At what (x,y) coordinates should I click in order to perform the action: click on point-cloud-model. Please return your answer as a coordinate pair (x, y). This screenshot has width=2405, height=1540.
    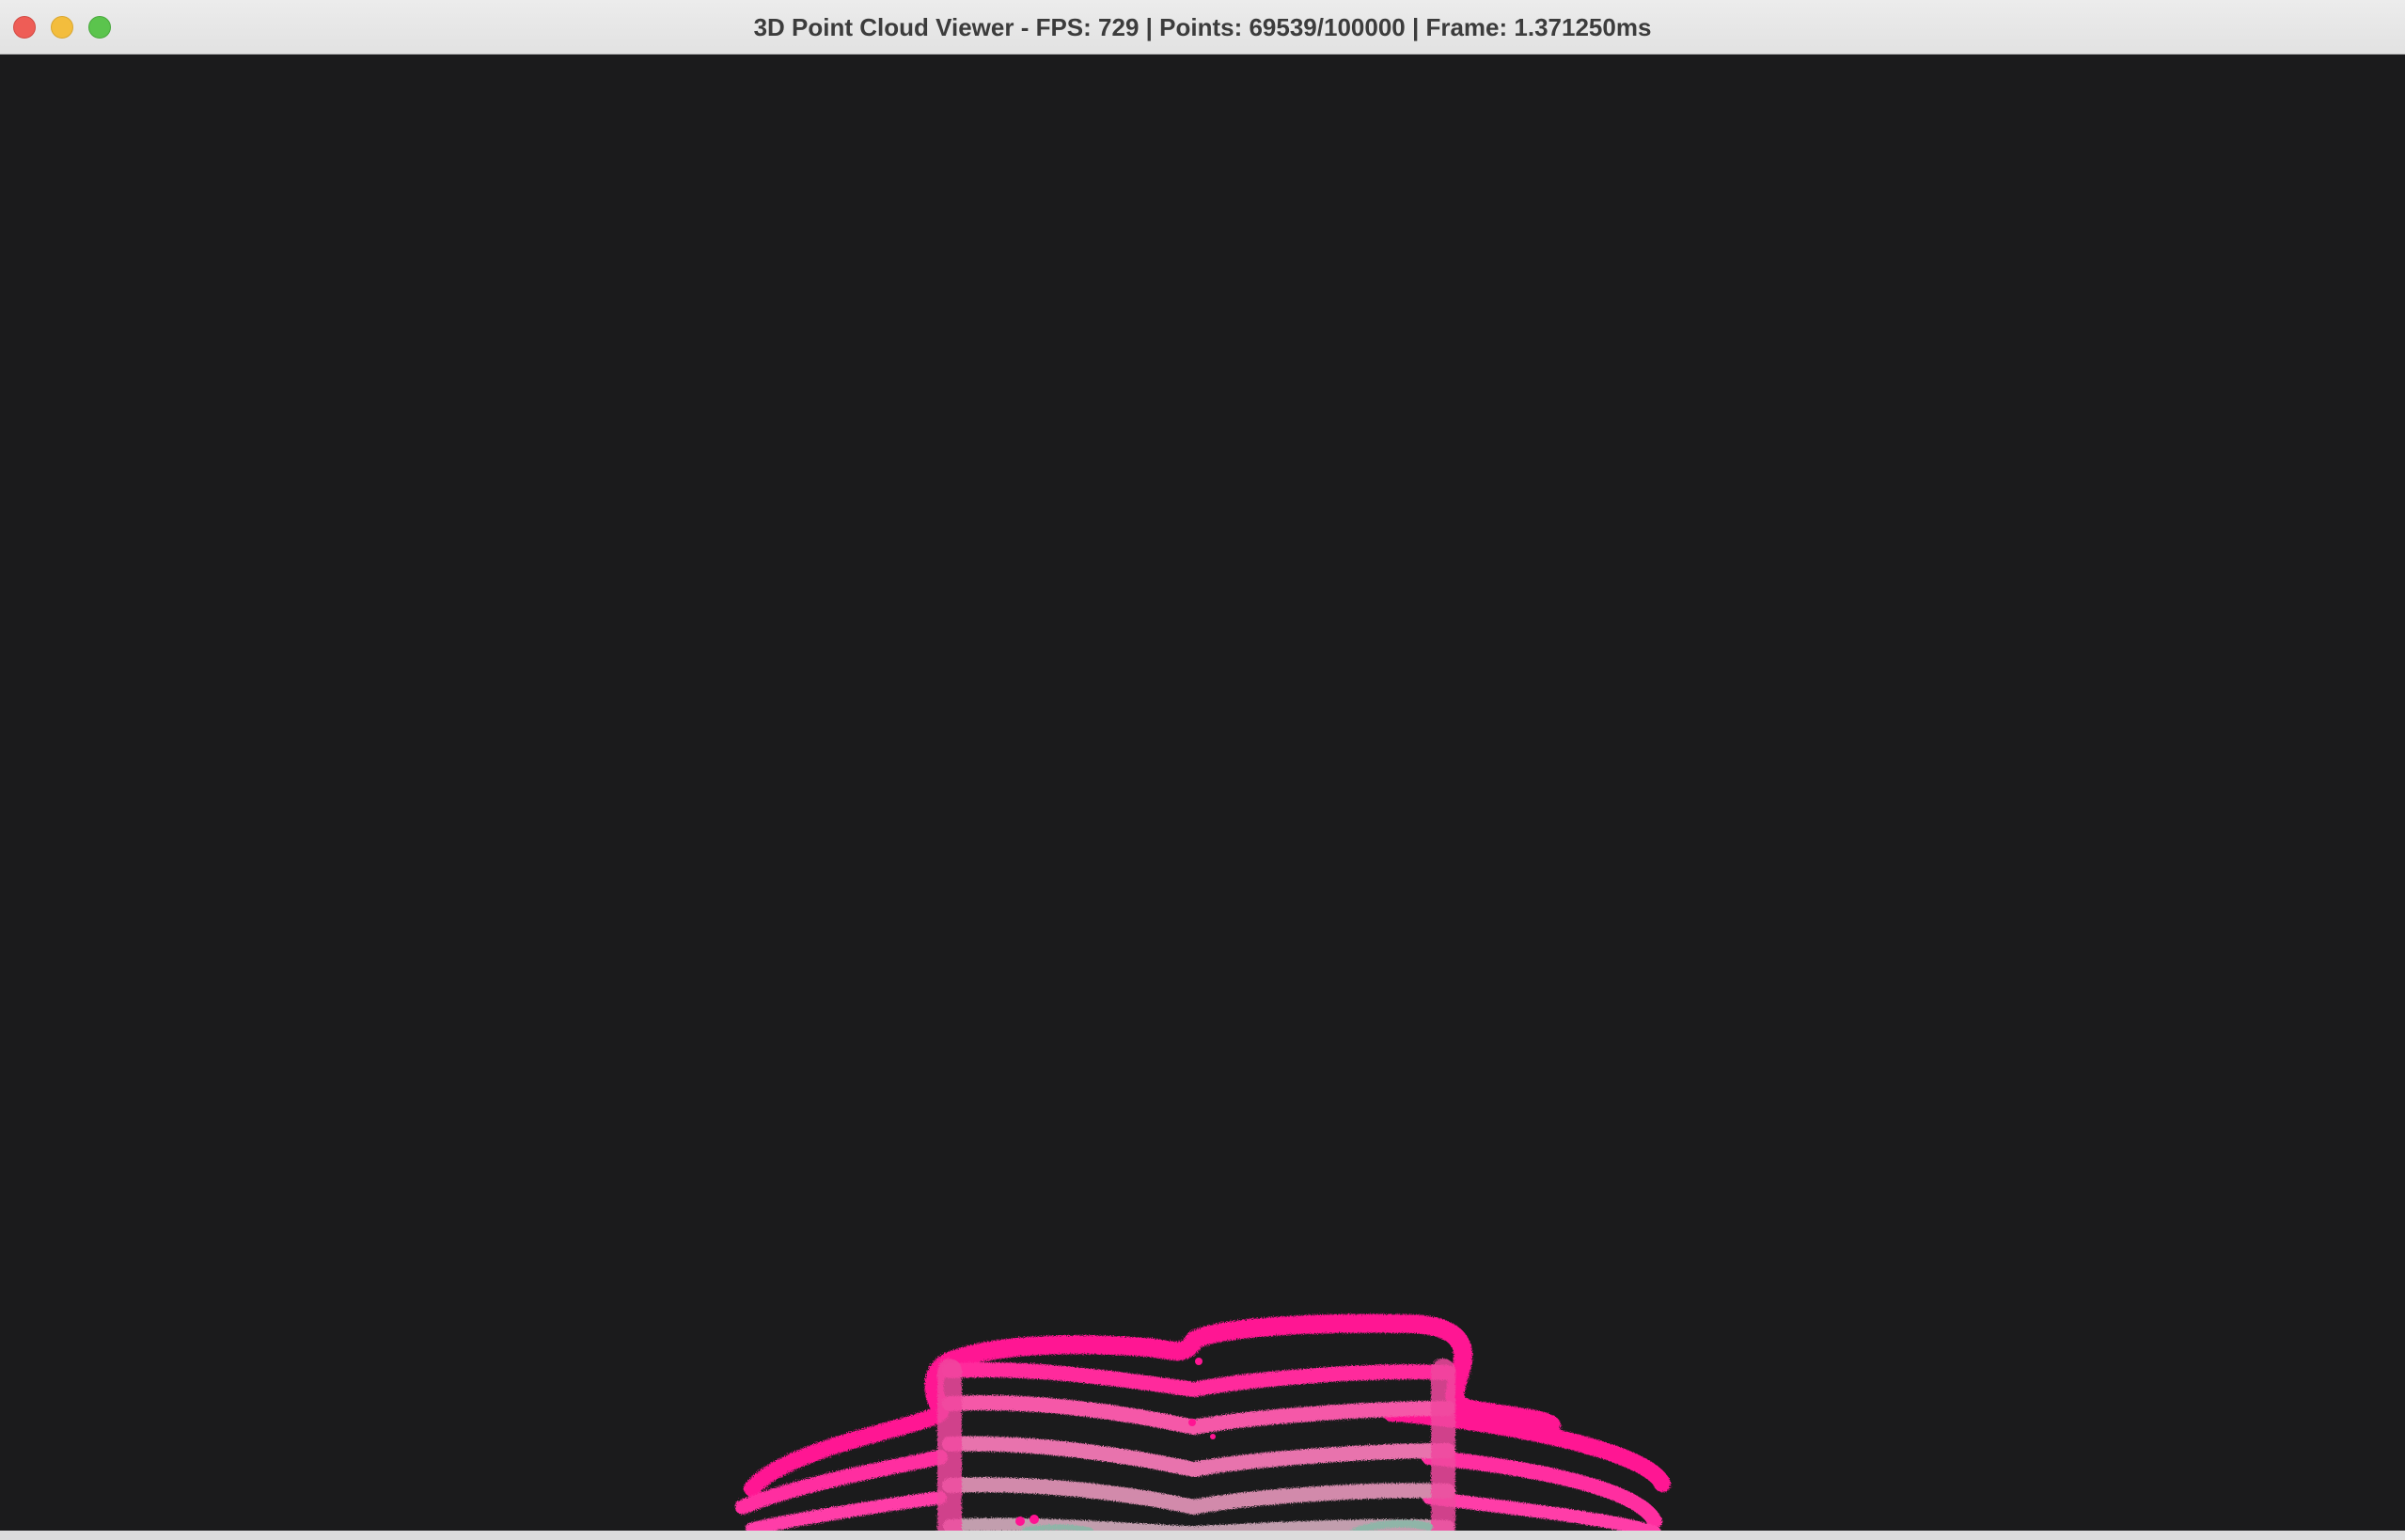
    Looking at the image, I should click on (1203, 1423).